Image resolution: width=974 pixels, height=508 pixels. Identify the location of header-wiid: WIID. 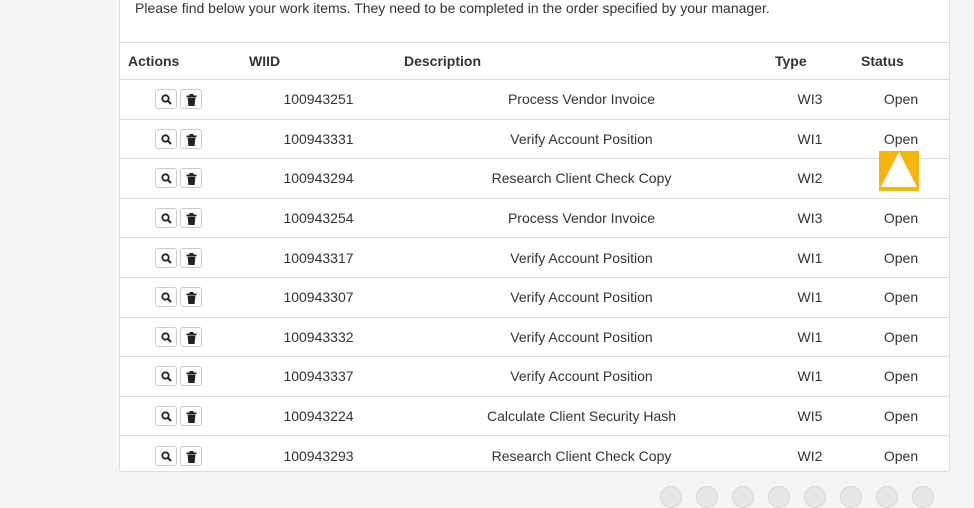
(318, 61).